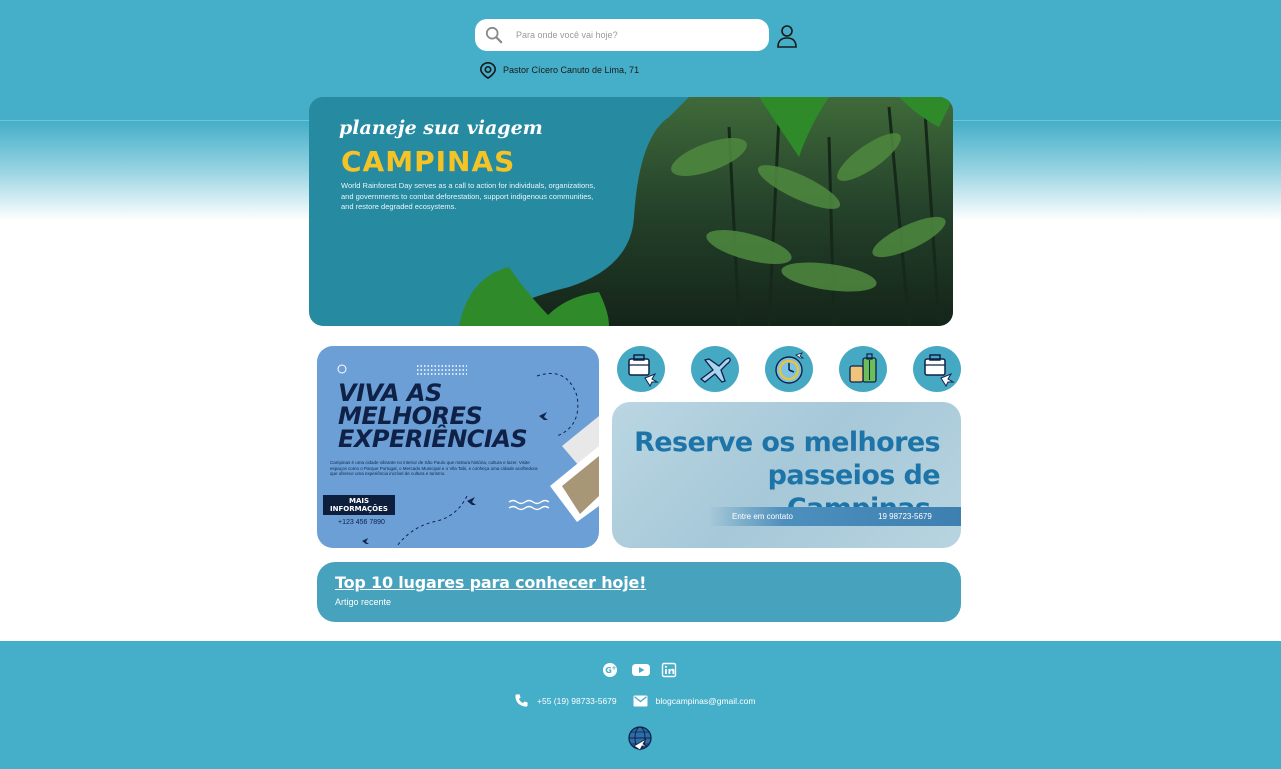  Describe the element at coordinates (359, 501) in the screenshot. I see `more-info-label: MAIS` at that location.